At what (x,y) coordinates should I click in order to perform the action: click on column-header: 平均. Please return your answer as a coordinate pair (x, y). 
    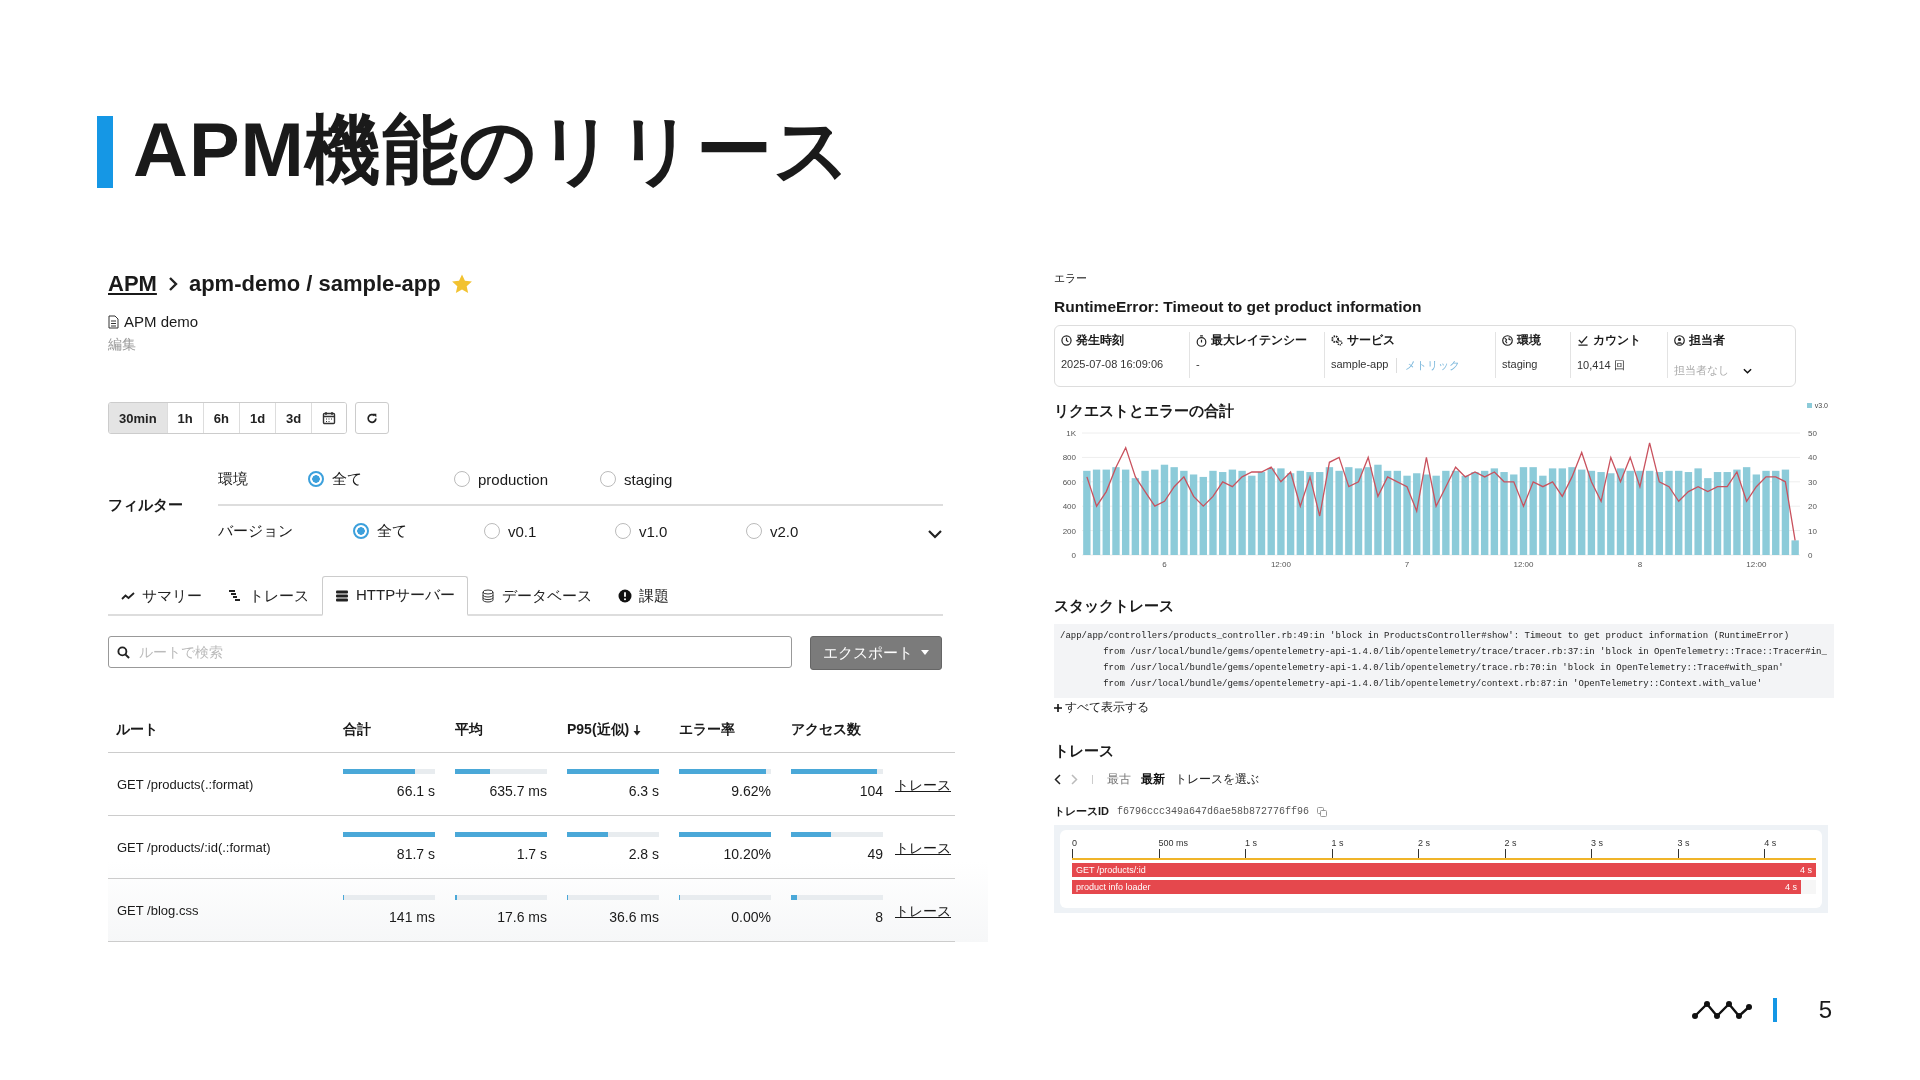
    Looking at the image, I should click on (469, 730).